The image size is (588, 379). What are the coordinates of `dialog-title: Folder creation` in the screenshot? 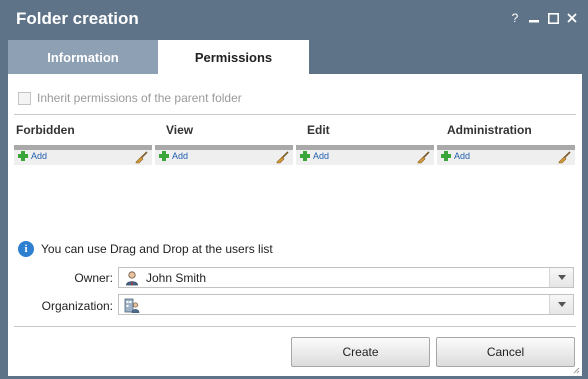 It's located at (77, 18).